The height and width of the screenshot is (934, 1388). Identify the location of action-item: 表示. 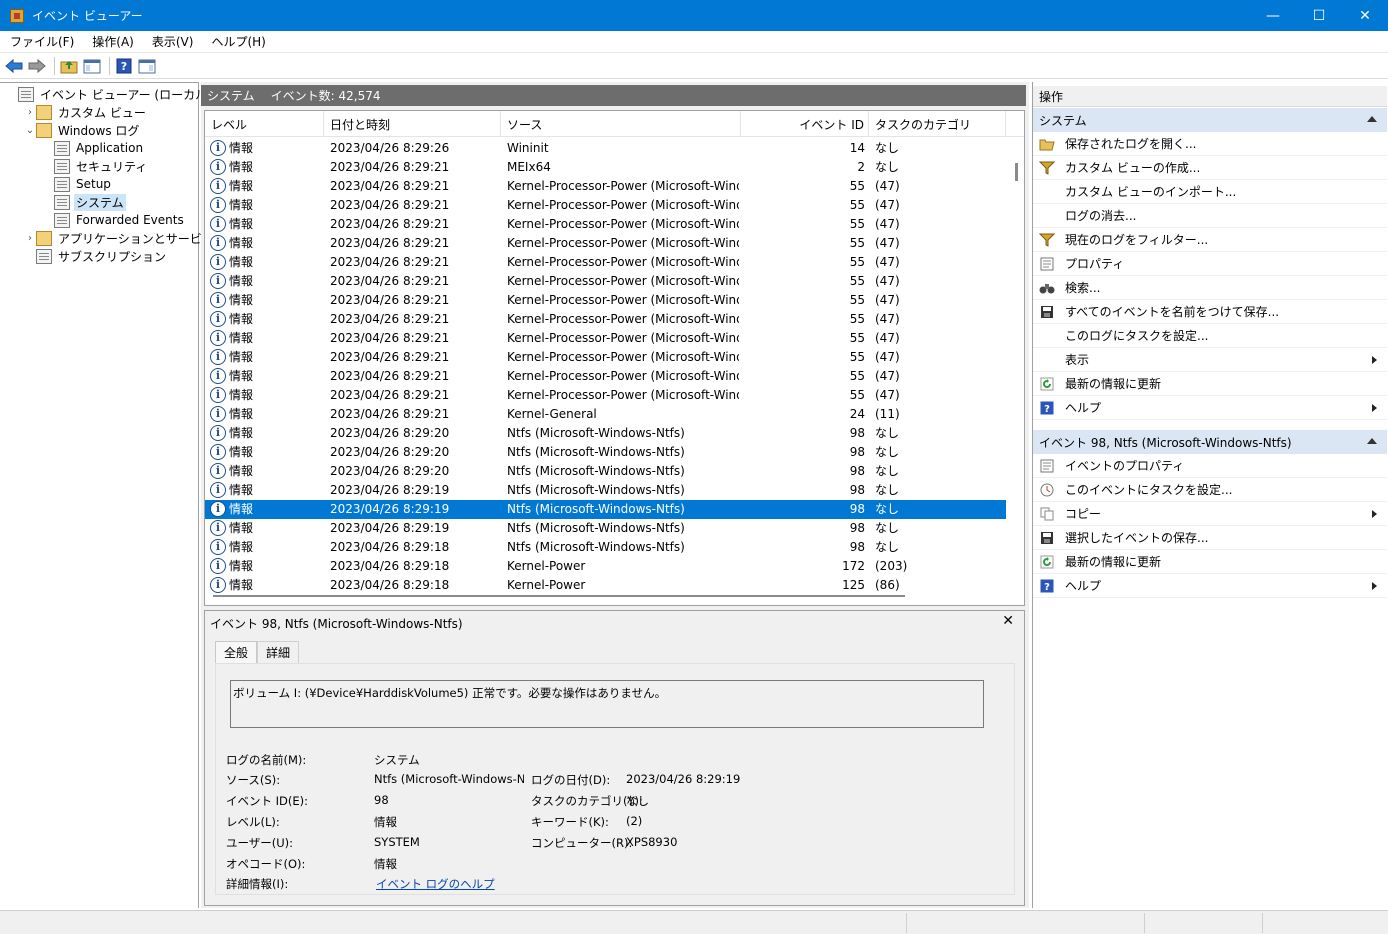
(1210, 360).